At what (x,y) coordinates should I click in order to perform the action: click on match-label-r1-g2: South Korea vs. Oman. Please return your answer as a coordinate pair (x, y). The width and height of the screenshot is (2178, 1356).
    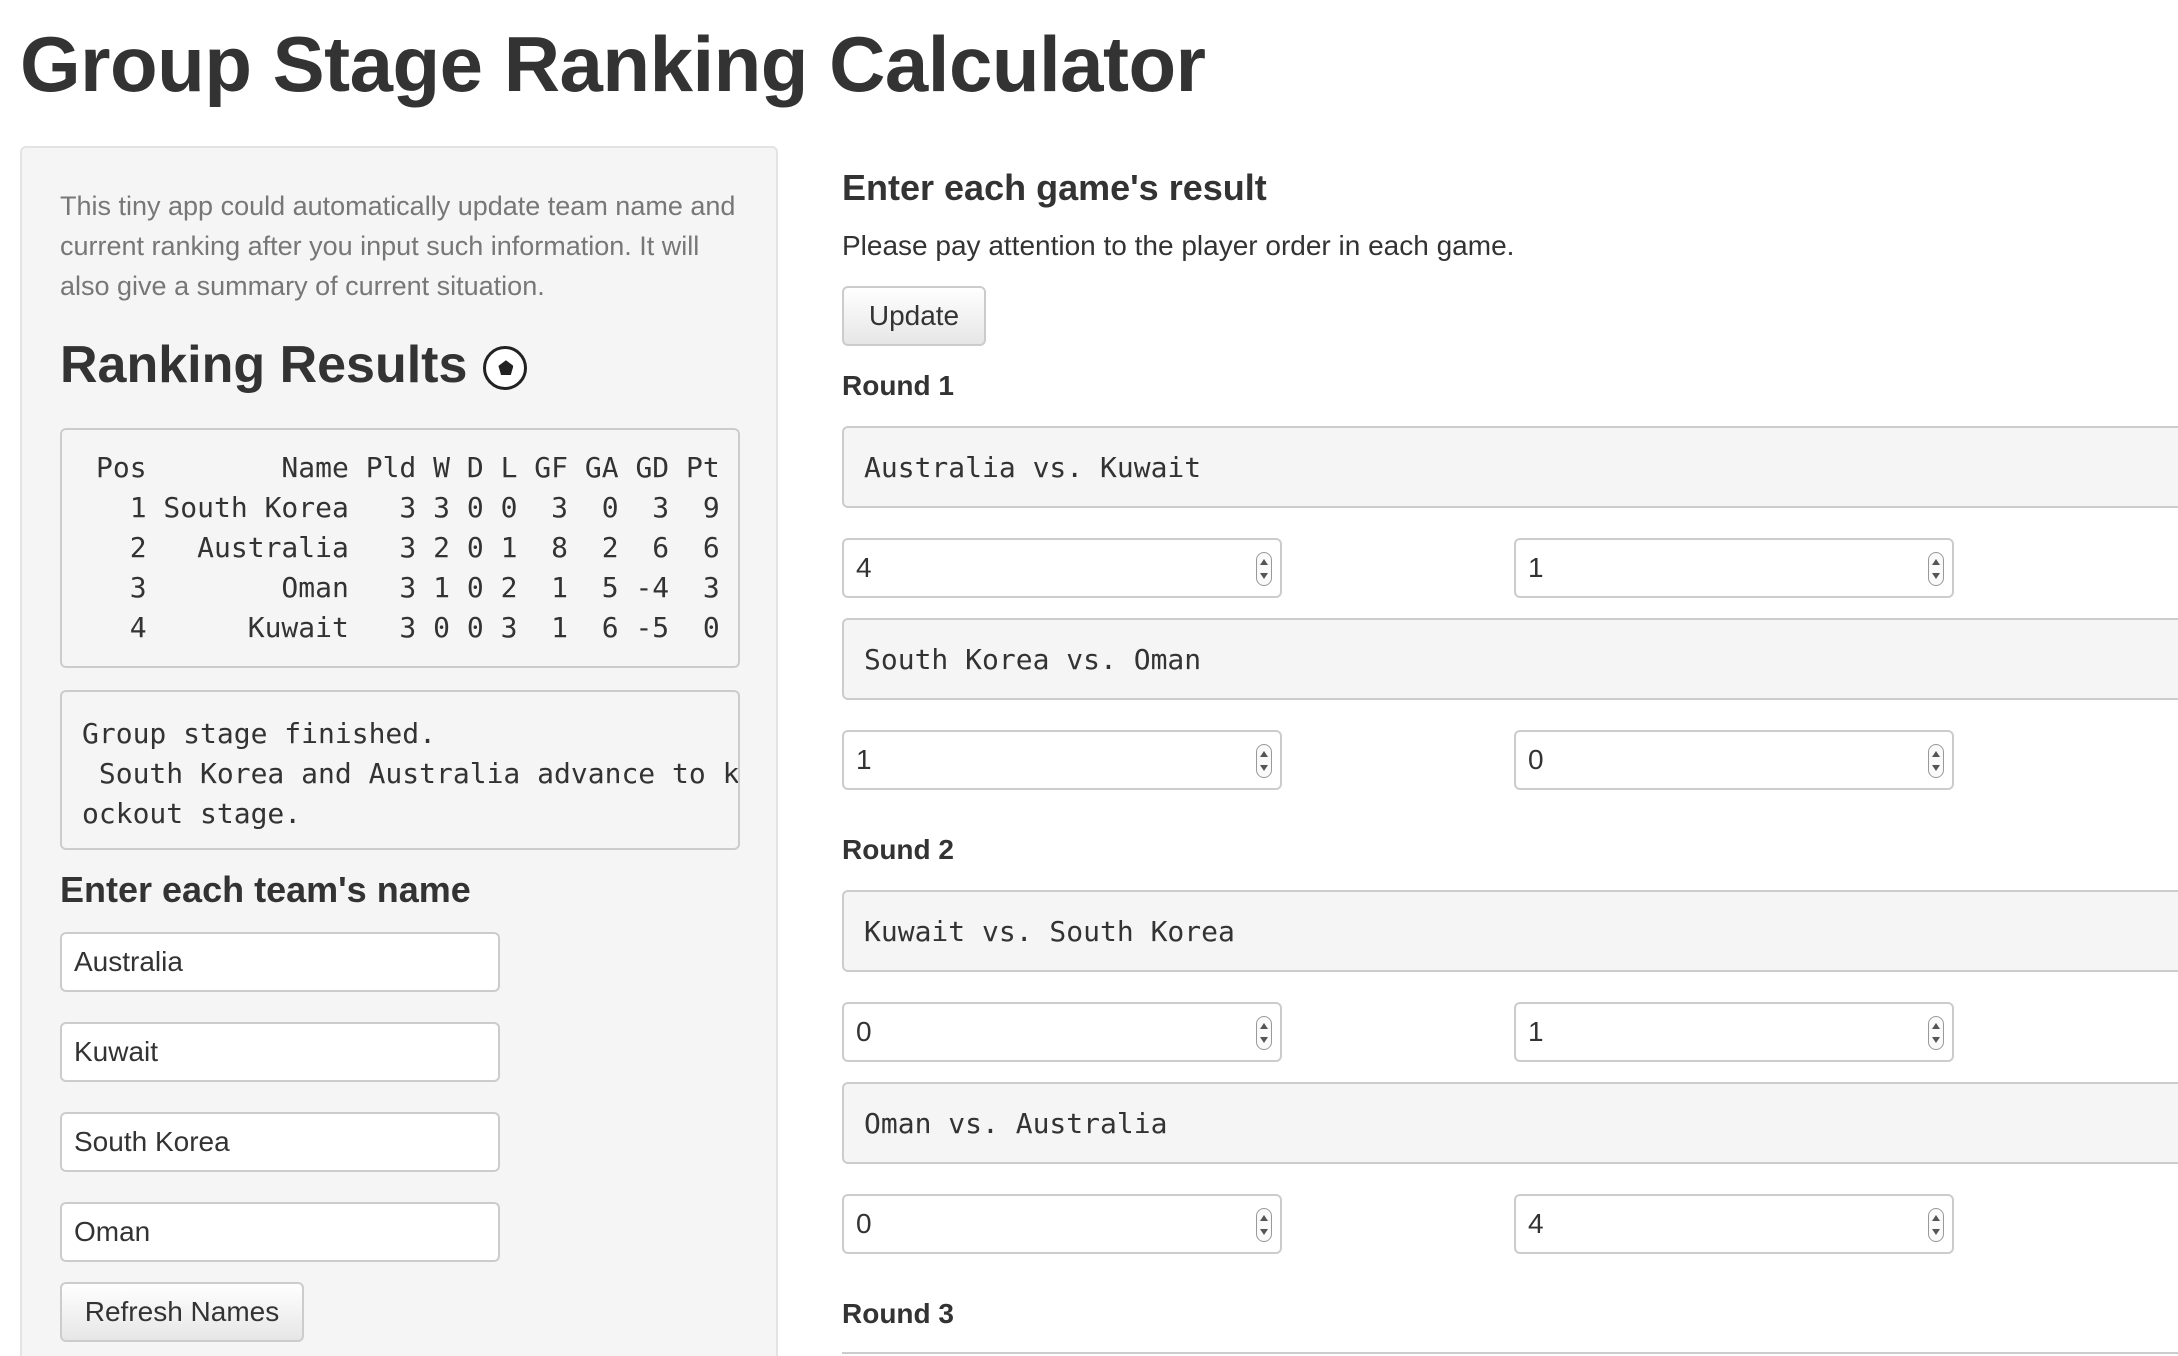
    Looking at the image, I should click on (1510, 659).